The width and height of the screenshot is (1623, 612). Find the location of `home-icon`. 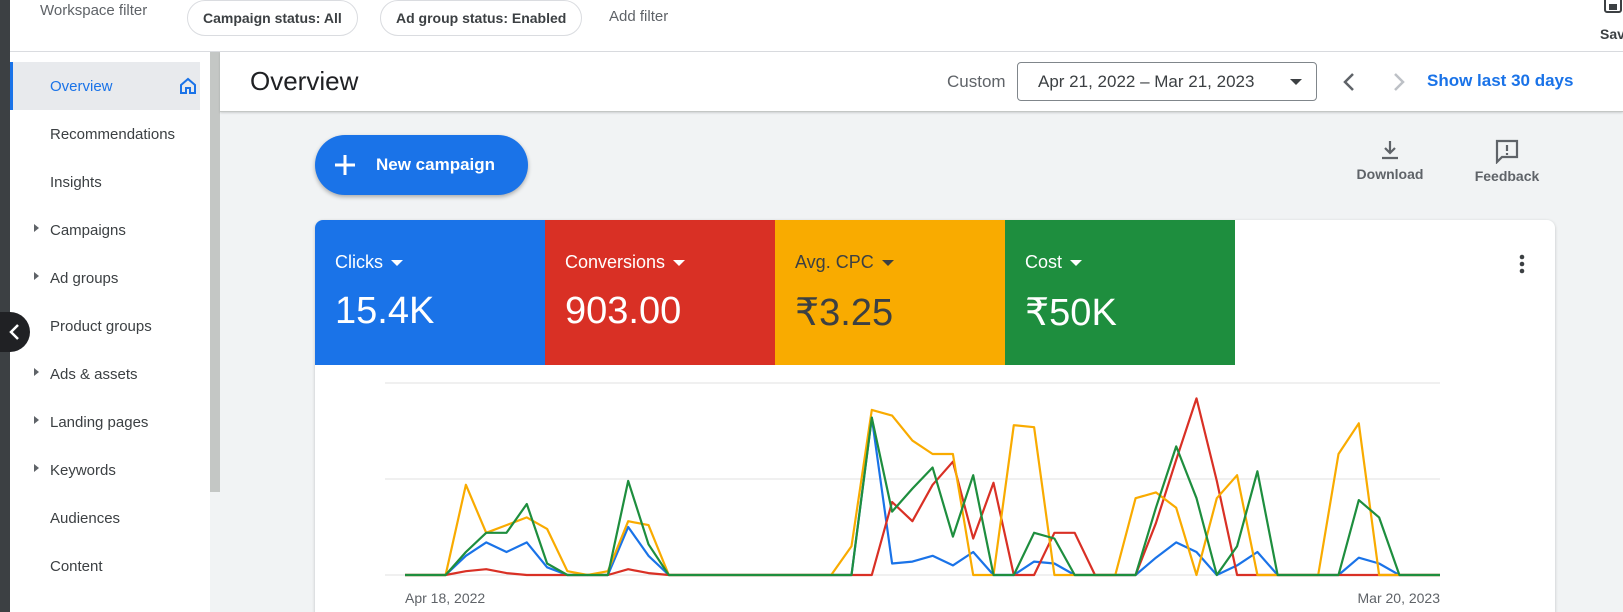

home-icon is located at coordinates (188, 85).